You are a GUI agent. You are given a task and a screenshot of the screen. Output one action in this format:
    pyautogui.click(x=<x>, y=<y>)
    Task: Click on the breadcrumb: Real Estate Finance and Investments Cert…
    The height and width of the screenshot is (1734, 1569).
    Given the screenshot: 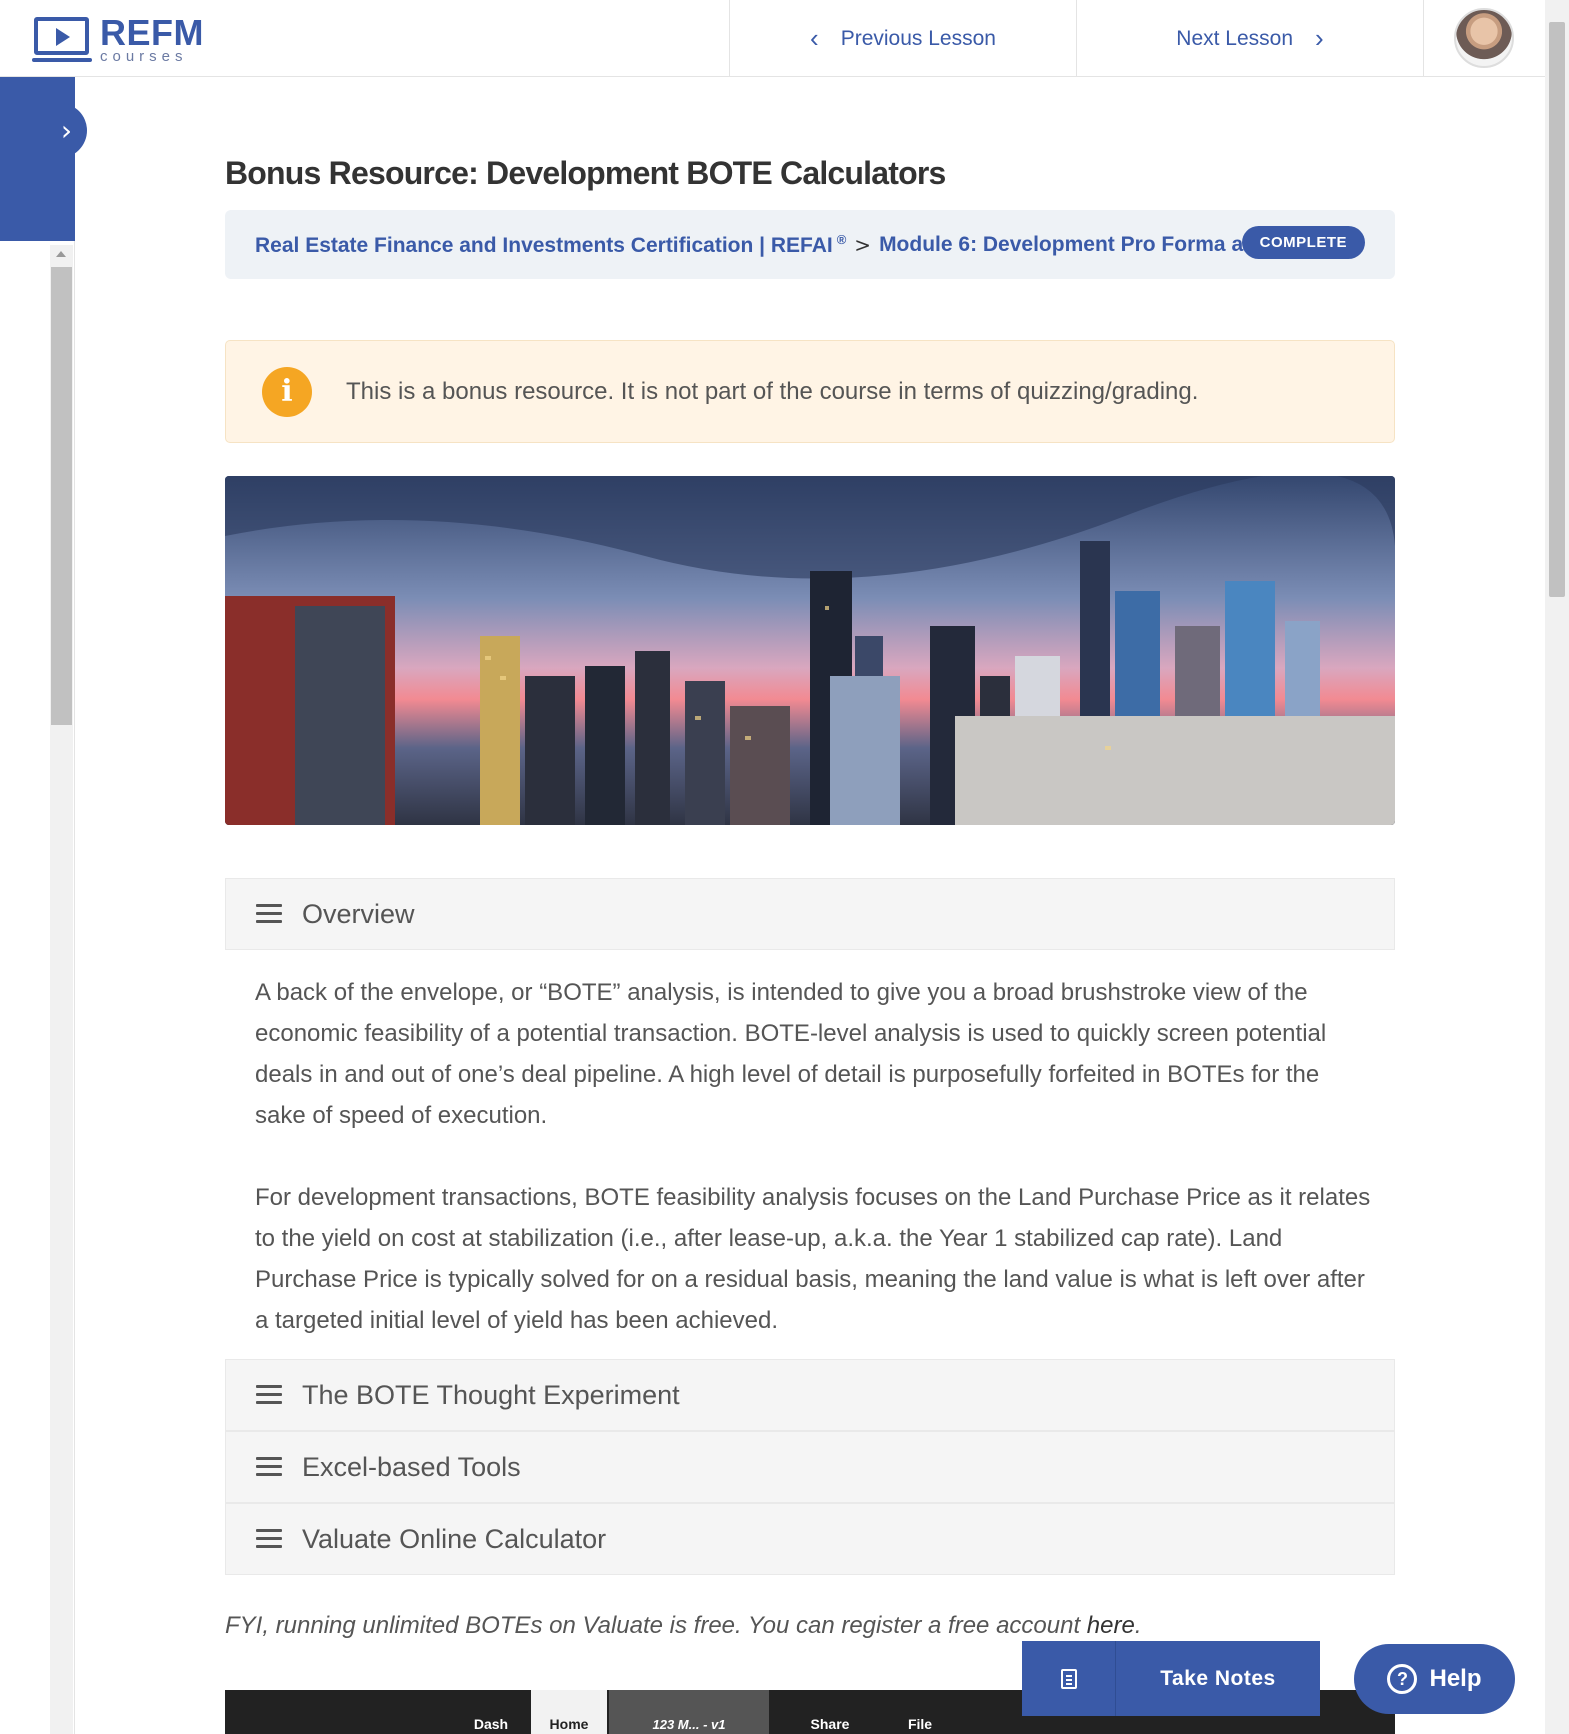 What is the action you would take?
    pyautogui.click(x=810, y=244)
    